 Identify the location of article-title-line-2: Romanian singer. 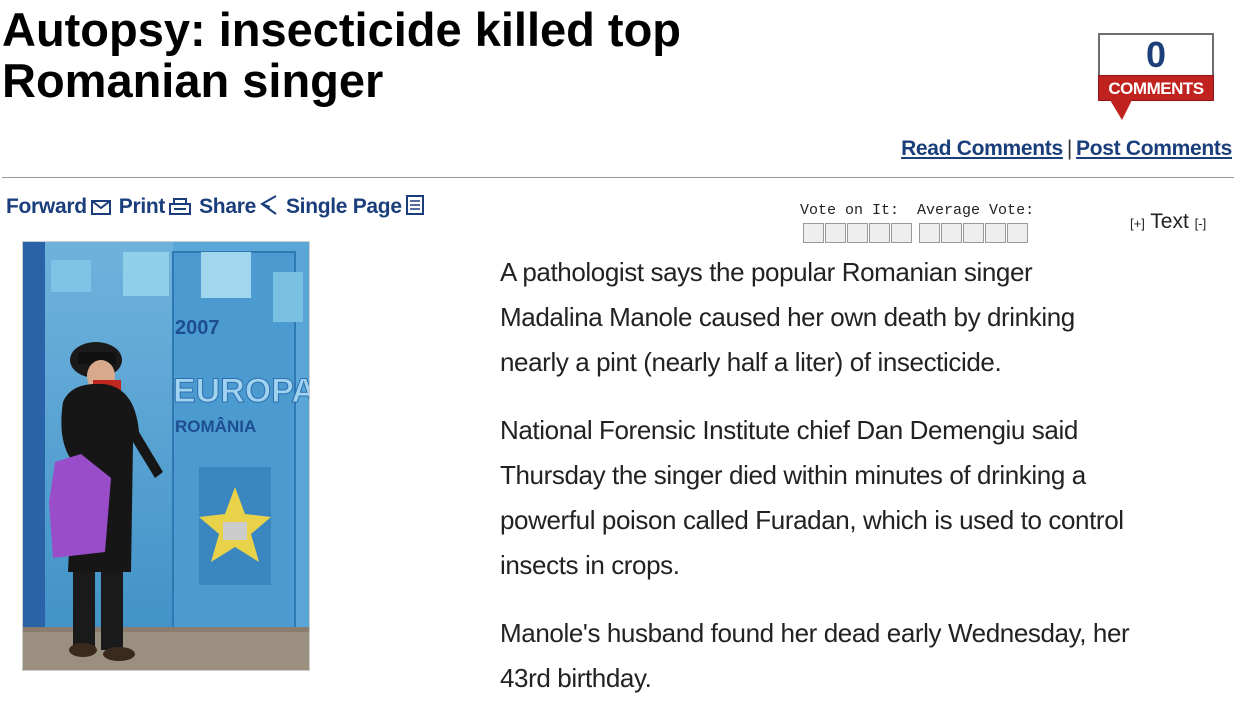
(193, 80).